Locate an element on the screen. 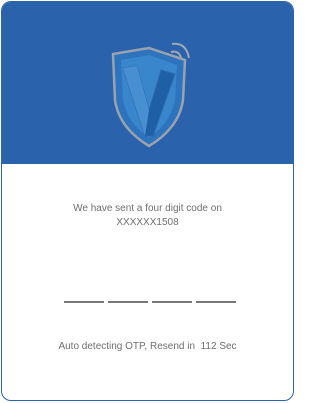 The height and width of the screenshot is (403, 320). auto-detect-label: Auto detecting OTP, Resend in is located at coordinates (127, 346).